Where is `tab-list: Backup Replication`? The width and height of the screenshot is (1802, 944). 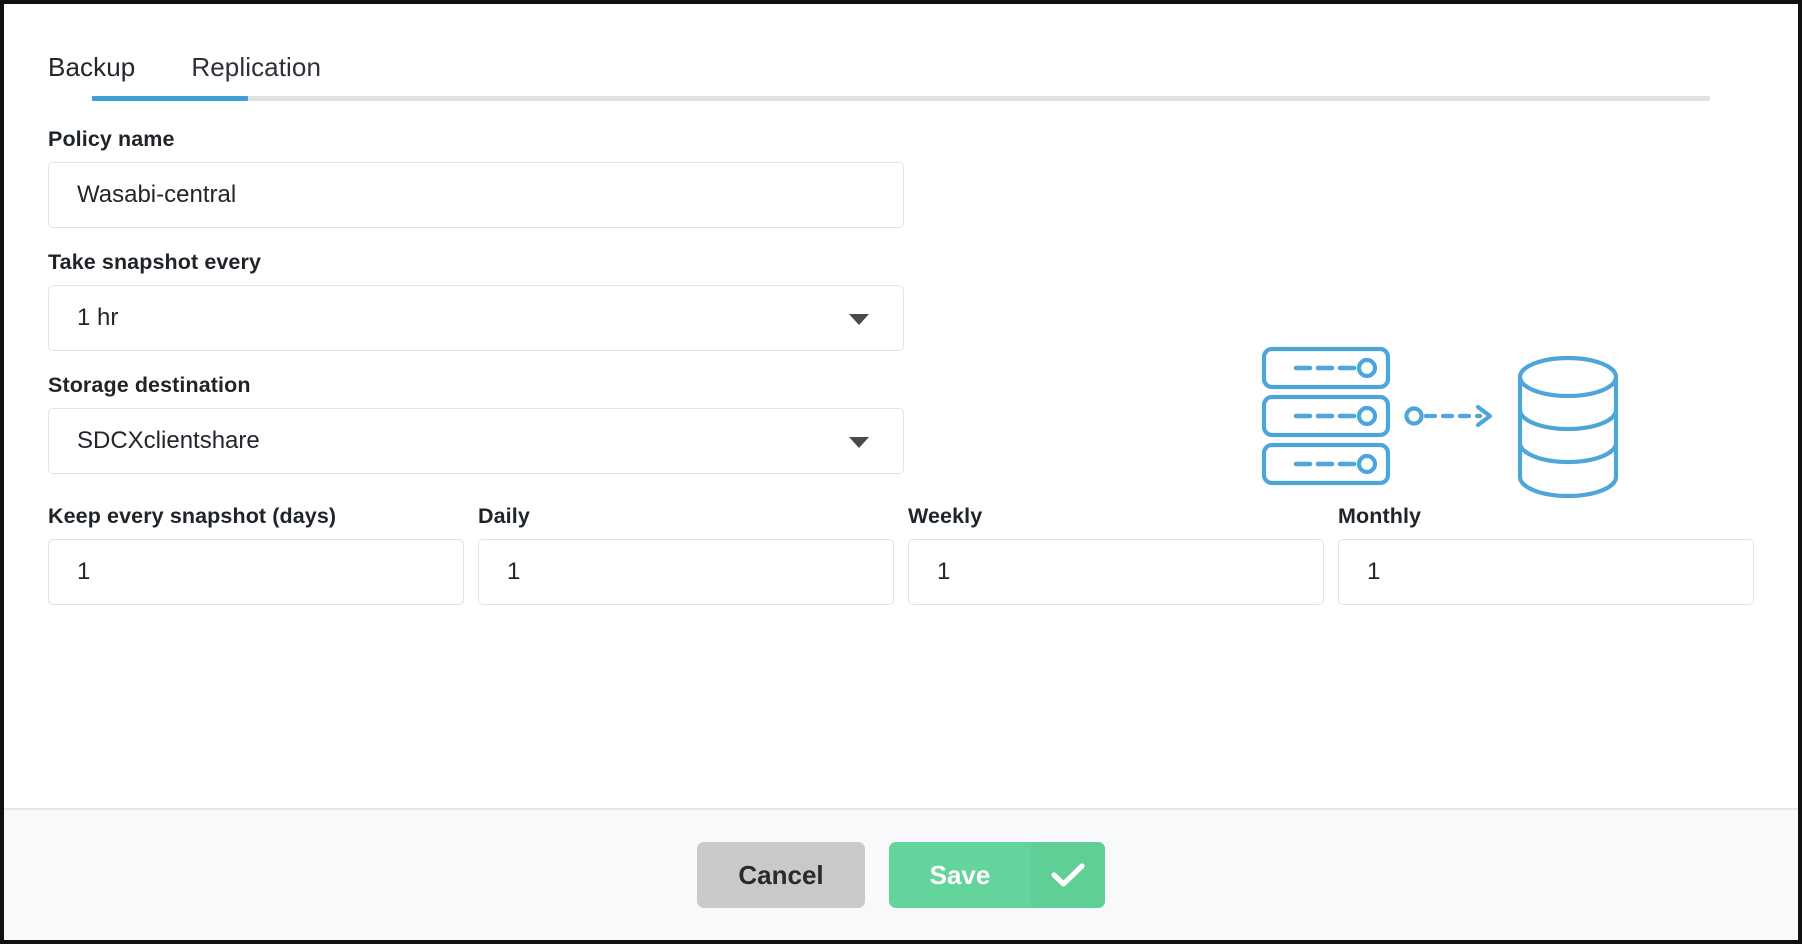 tab-list: Backup Replication is located at coordinates (901, 50).